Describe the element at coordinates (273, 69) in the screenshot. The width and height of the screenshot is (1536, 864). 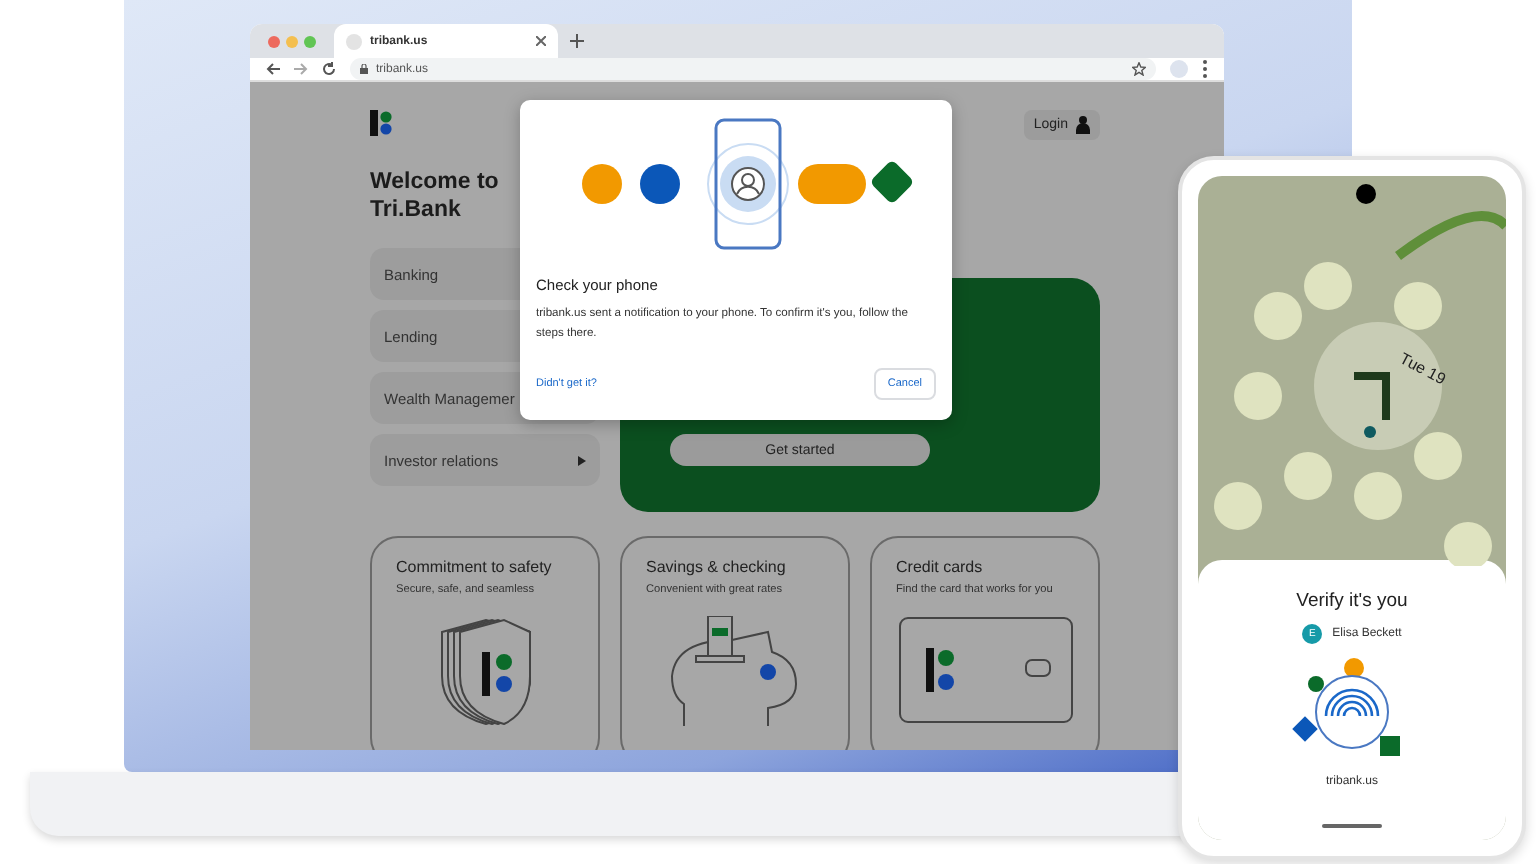
I see `back-arrow-icon` at that location.